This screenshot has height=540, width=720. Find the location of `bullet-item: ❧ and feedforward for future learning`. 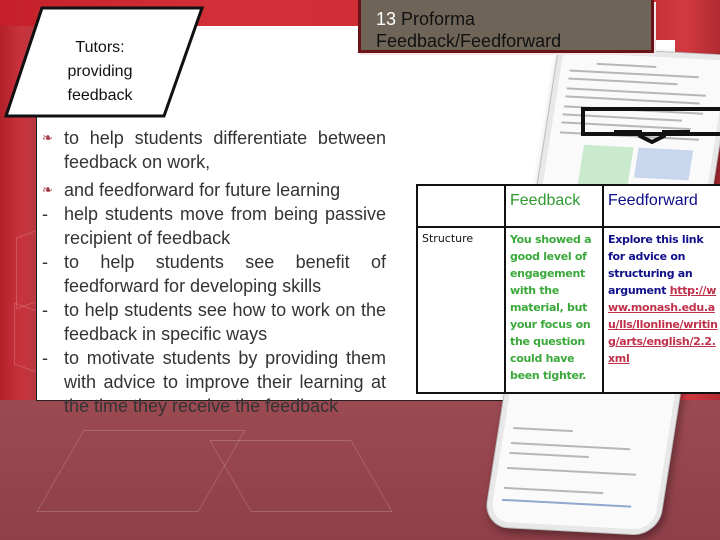

bullet-item: ❧ and feedforward for future learning is located at coordinates (214, 190).